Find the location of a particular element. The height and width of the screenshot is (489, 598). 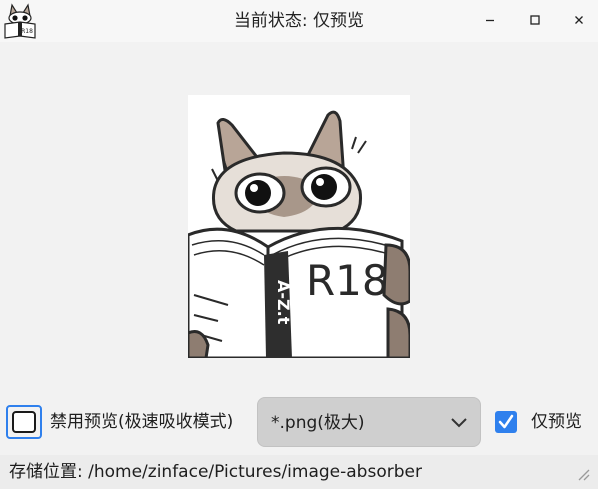

minimize-button is located at coordinates (490, 20).